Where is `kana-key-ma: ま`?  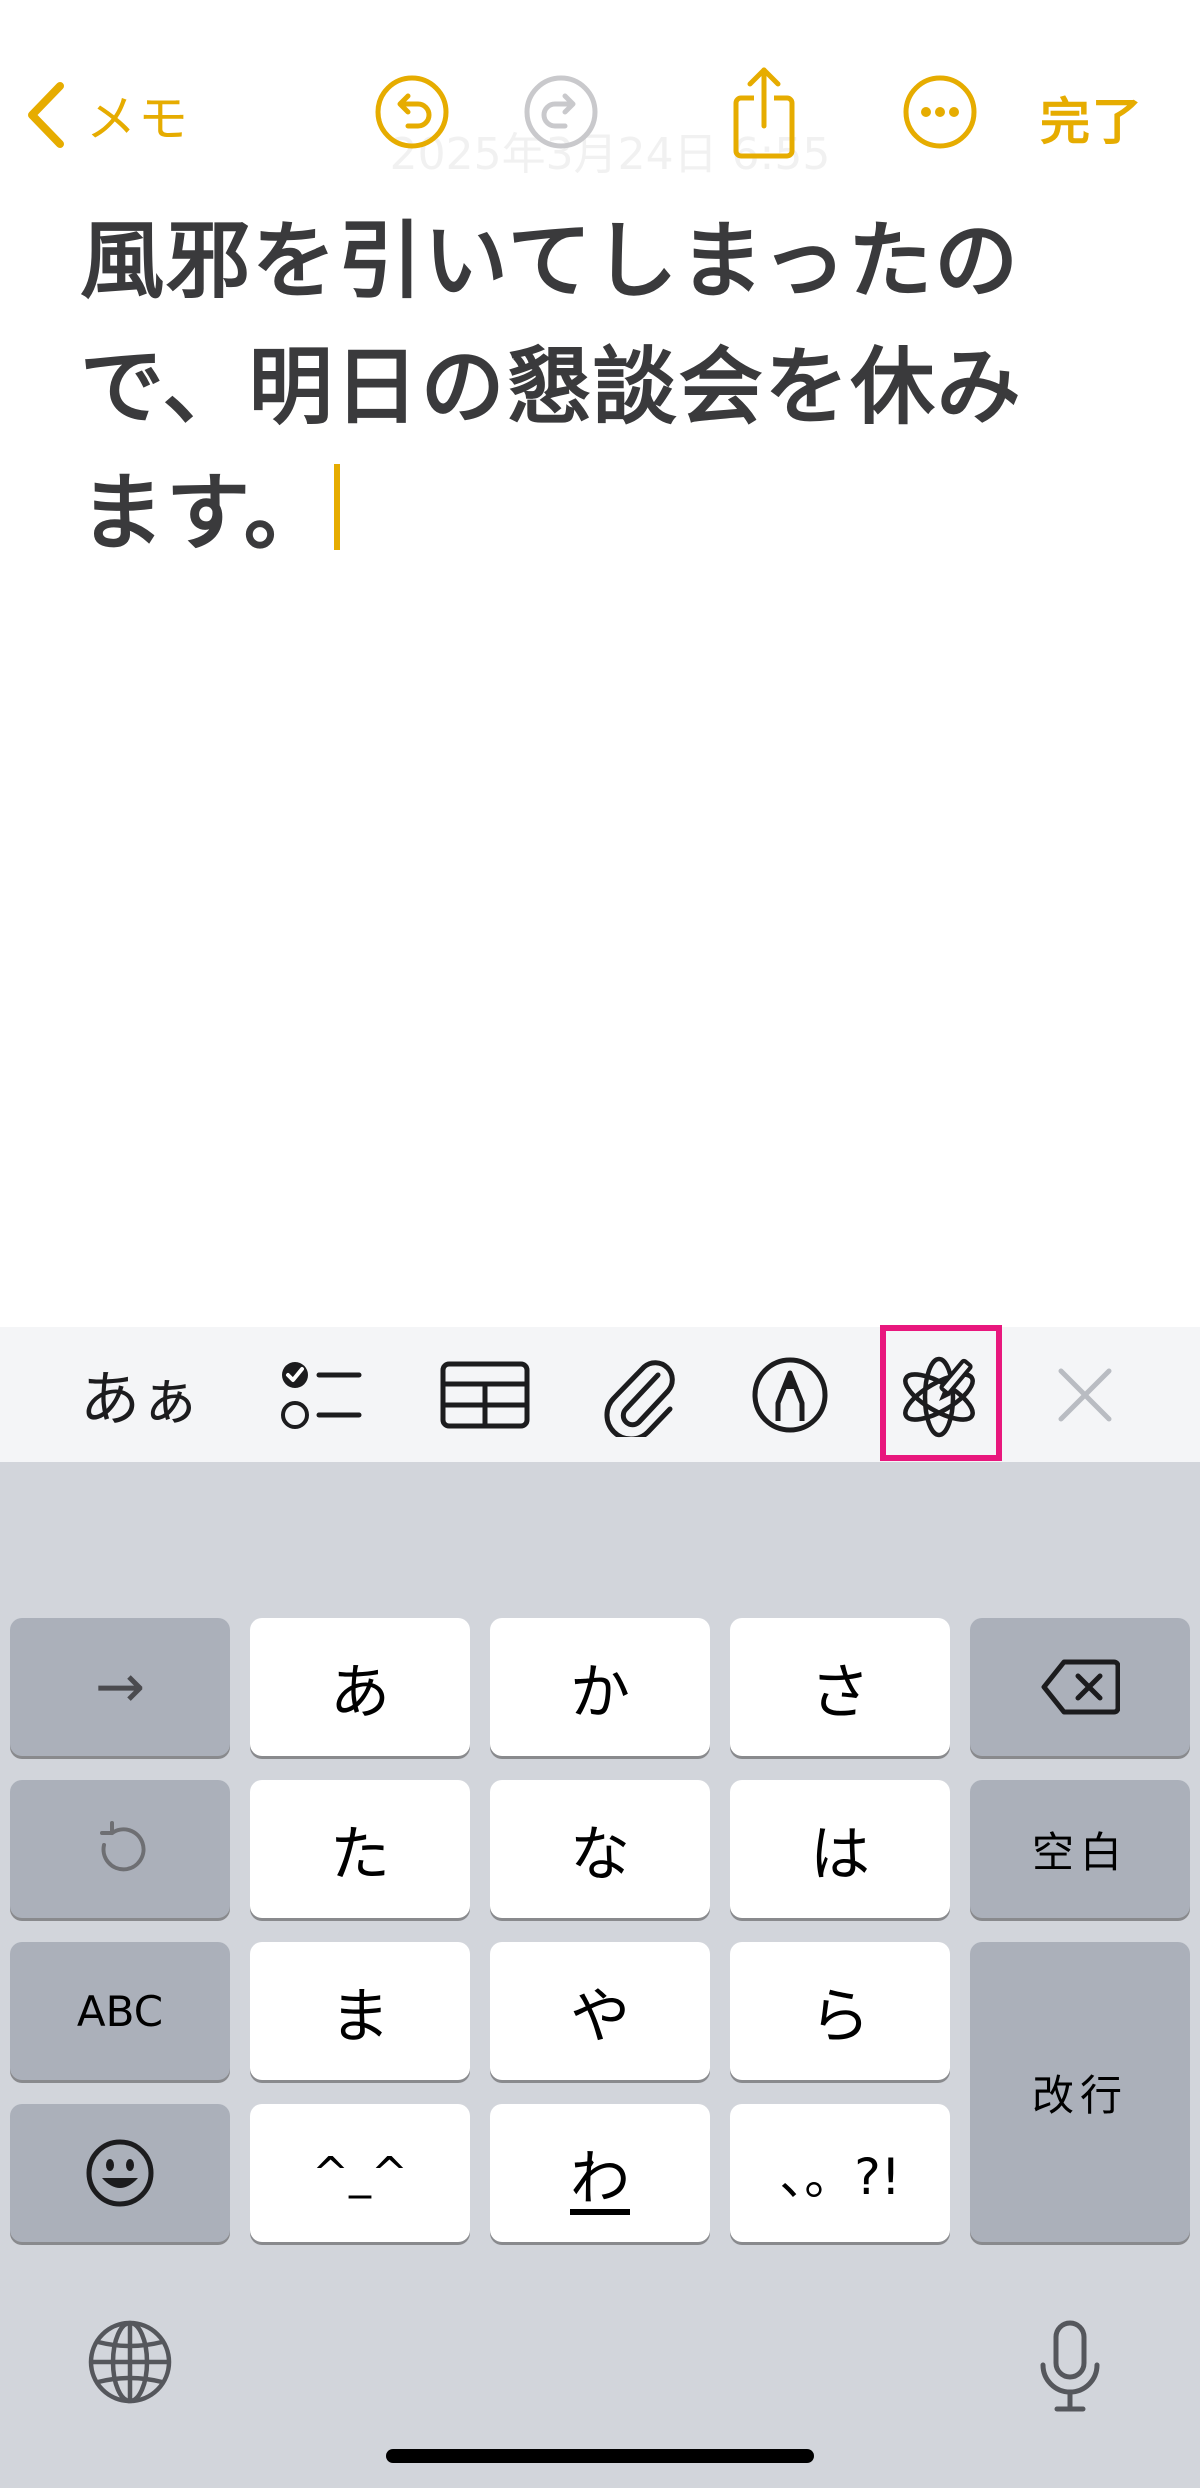 kana-key-ma: ま is located at coordinates (360, 2011).